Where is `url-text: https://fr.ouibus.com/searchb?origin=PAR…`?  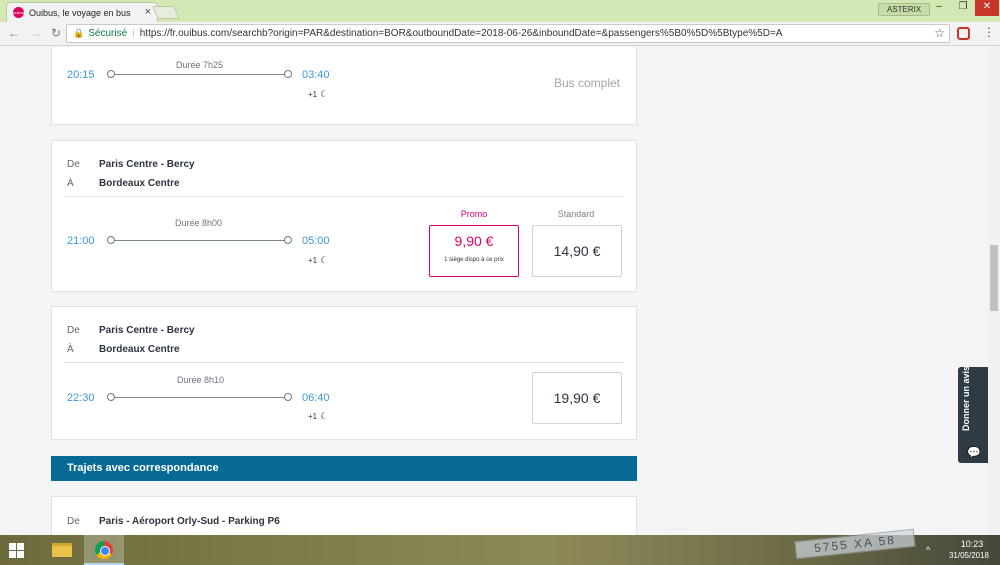
url-text: https://fr.ouibus.com/searchb?origin=PAR… is located at coordinates (530, 33).